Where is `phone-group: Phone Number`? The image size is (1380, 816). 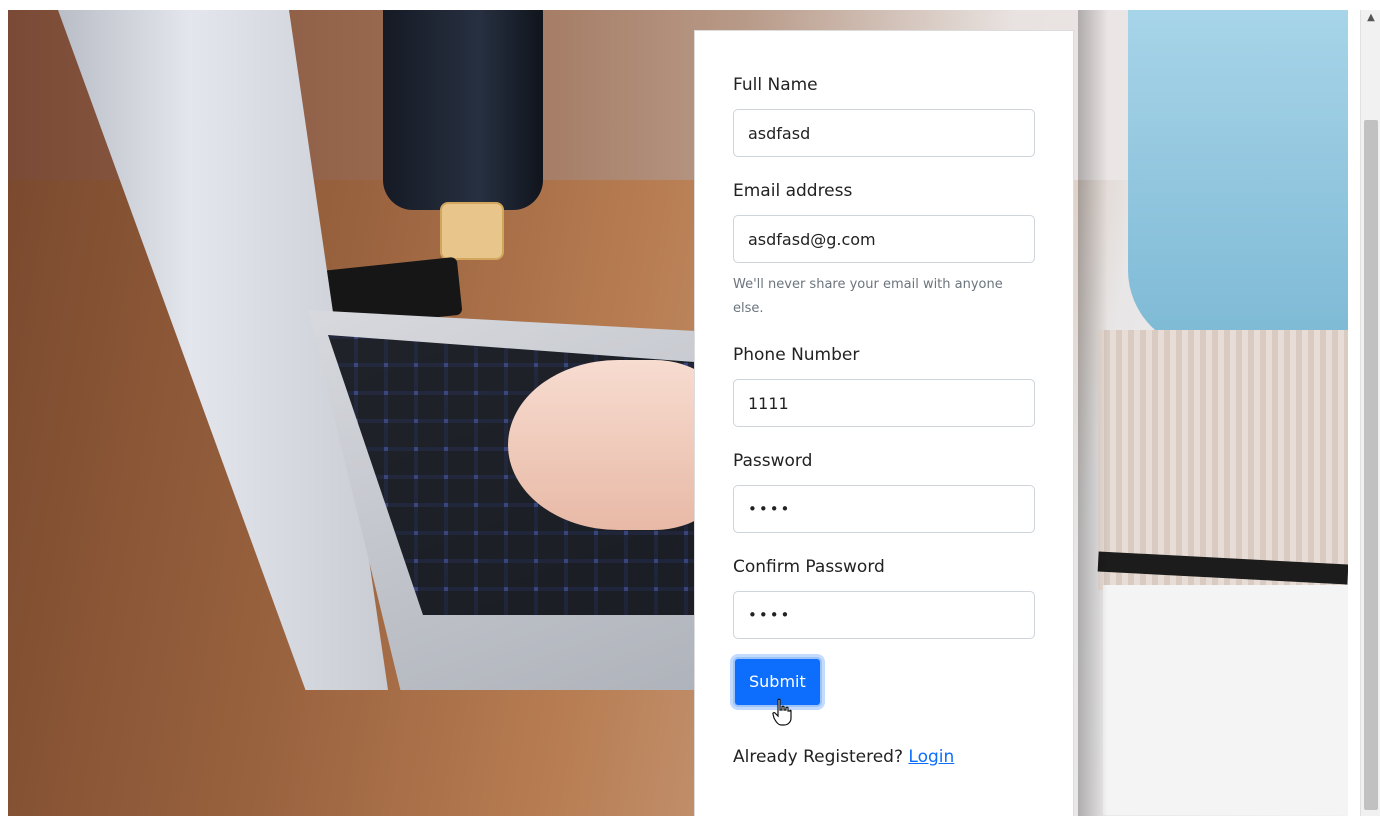 phone-group: Phone Number is located at coordinates (884, 386).